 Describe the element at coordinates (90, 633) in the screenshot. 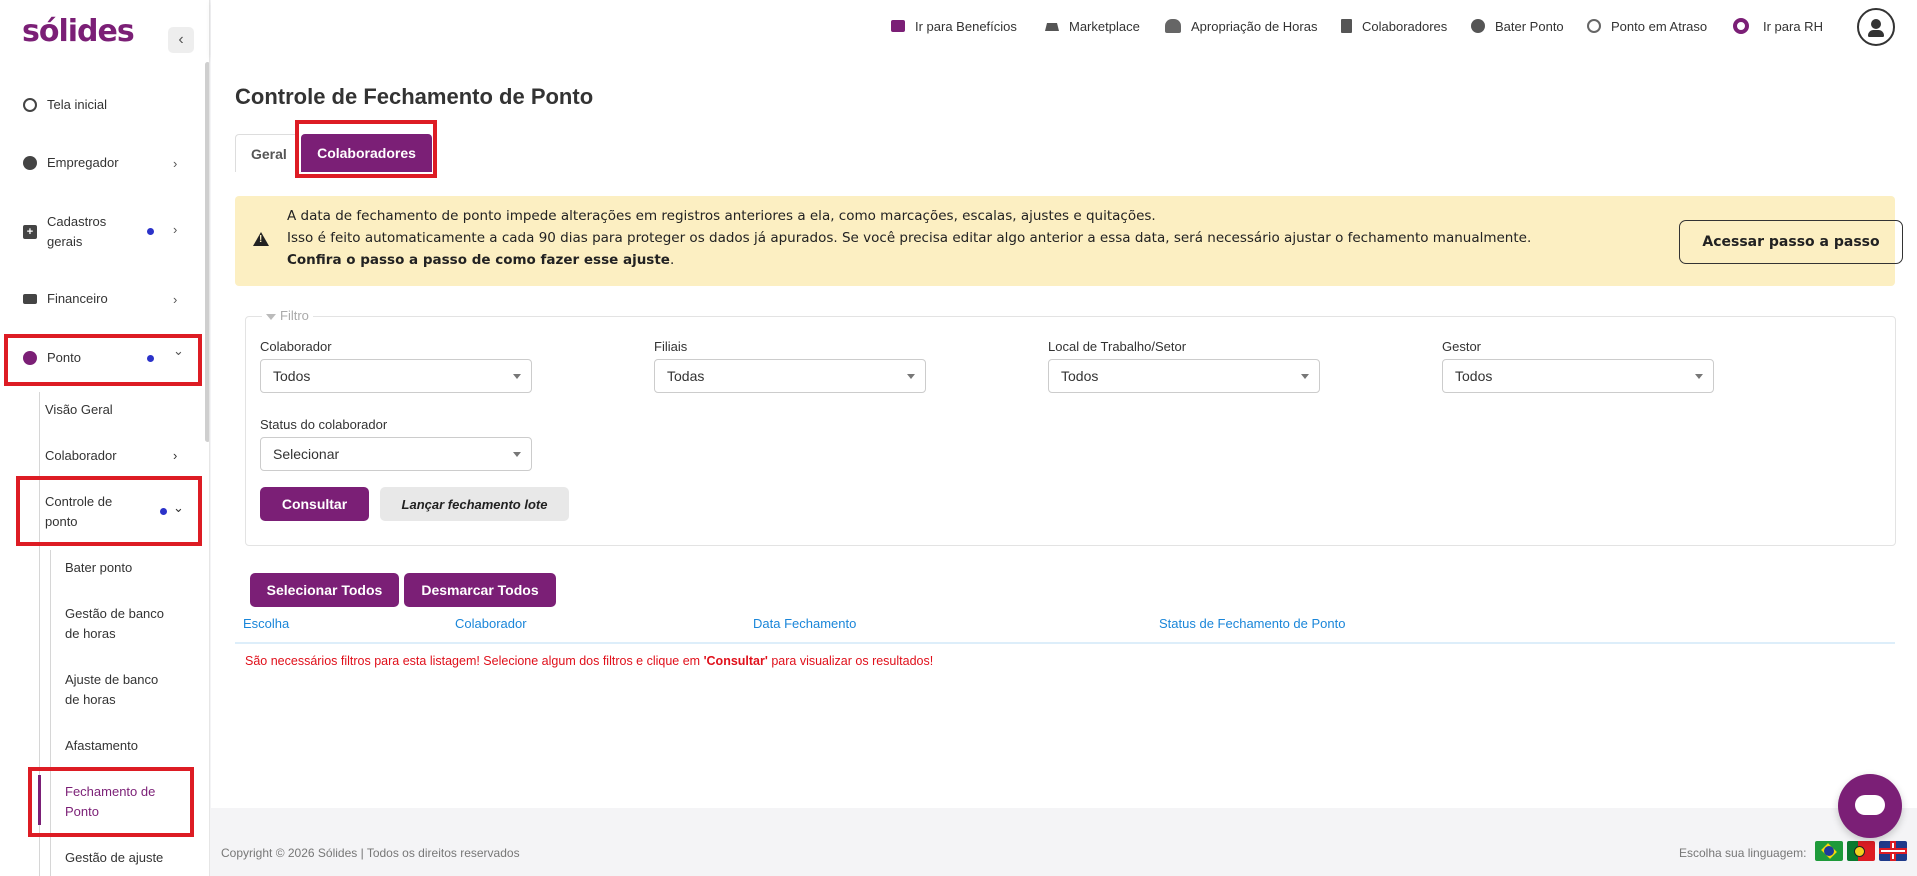

I see `sidebar-item-label: de horas` at that location.